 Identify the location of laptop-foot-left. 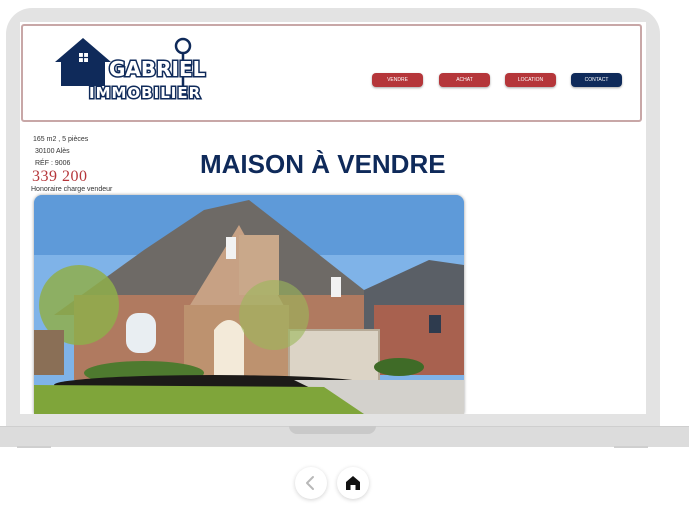
(34, 447).